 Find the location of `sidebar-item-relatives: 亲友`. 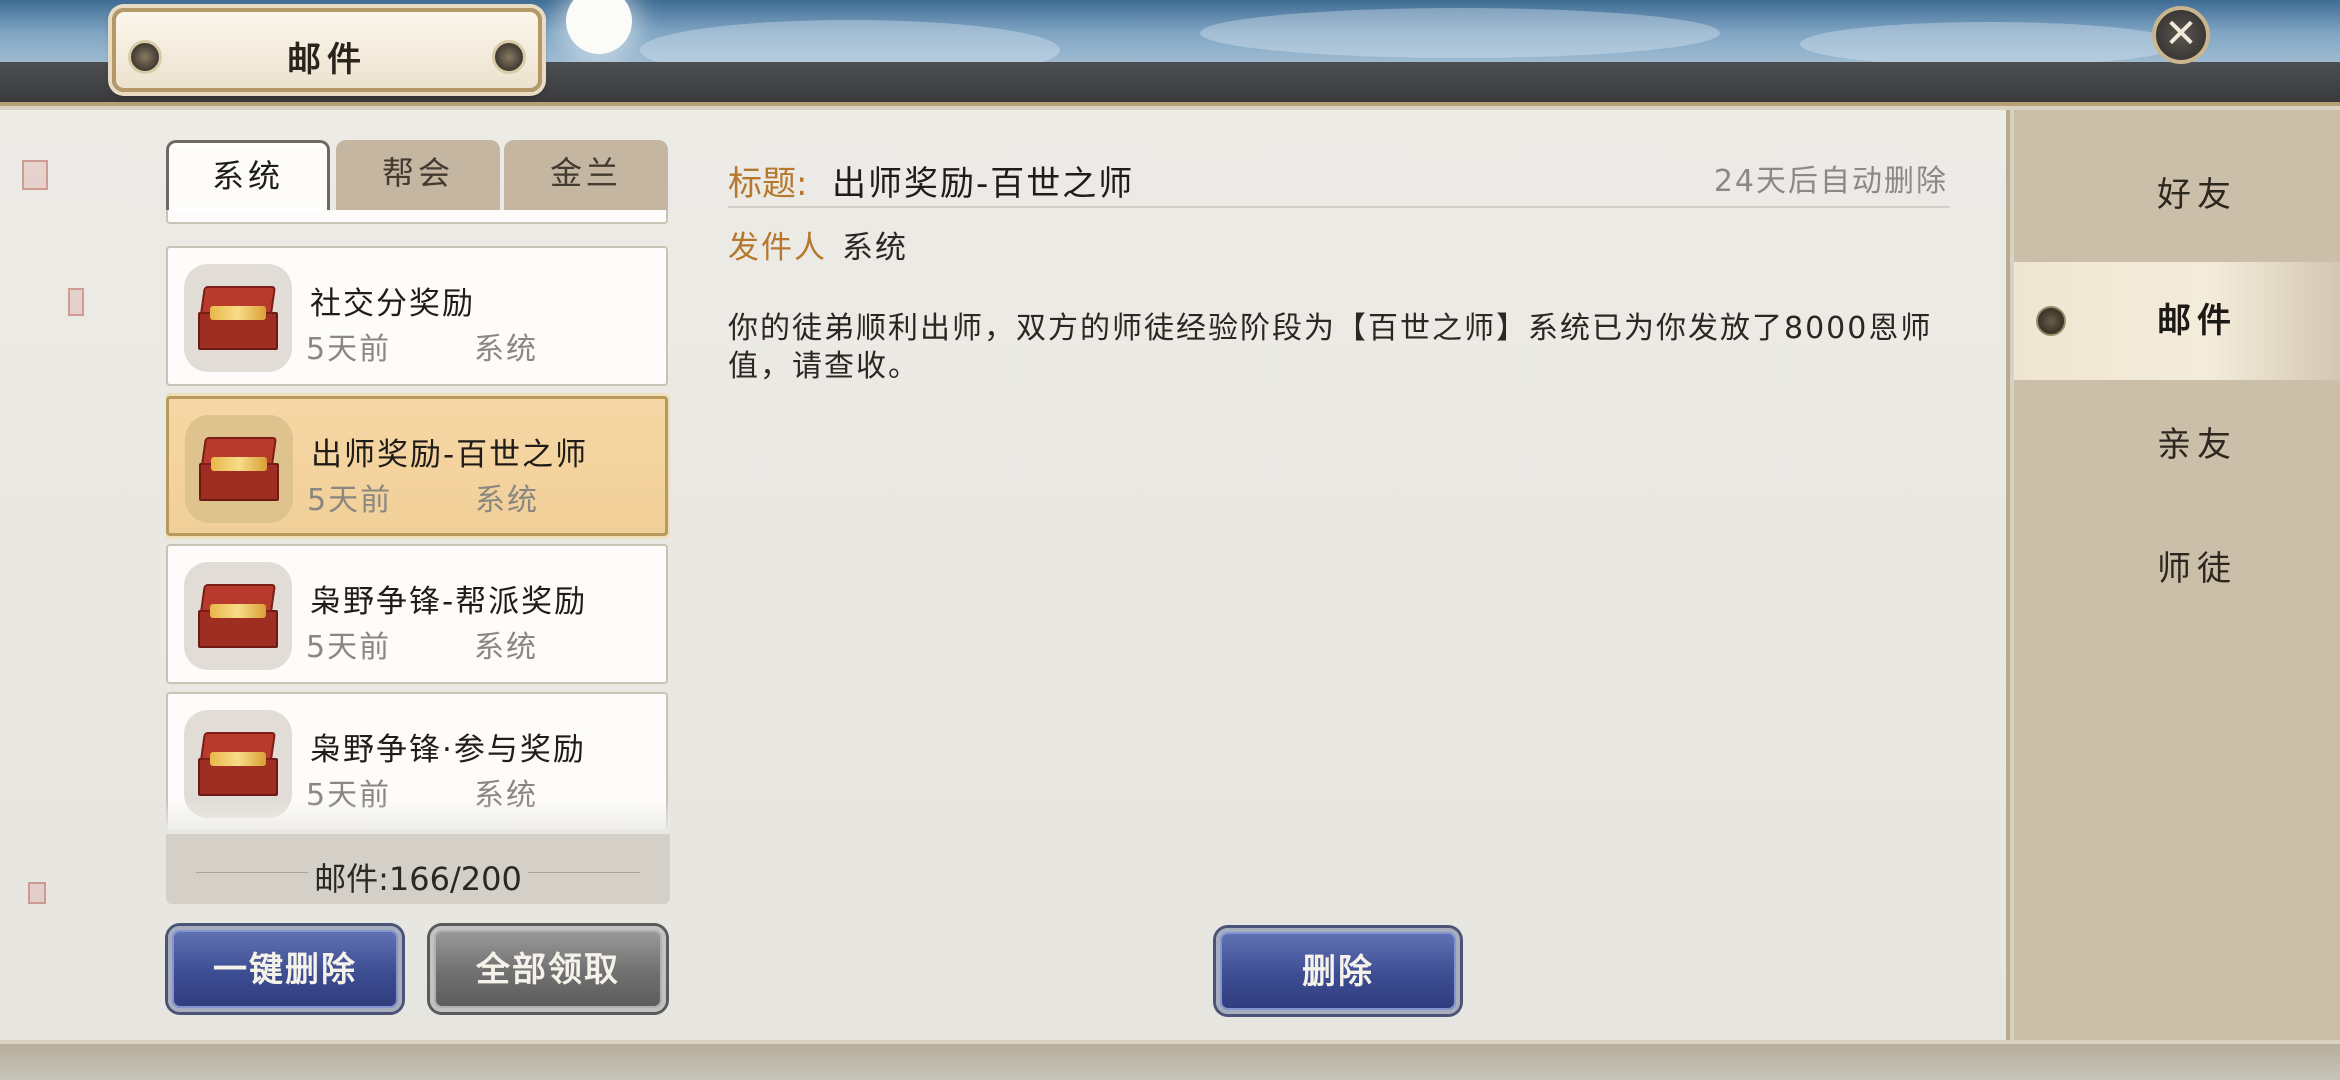

sidebar-item-relatives: 亲友 is located at coordinates (2177, 445).